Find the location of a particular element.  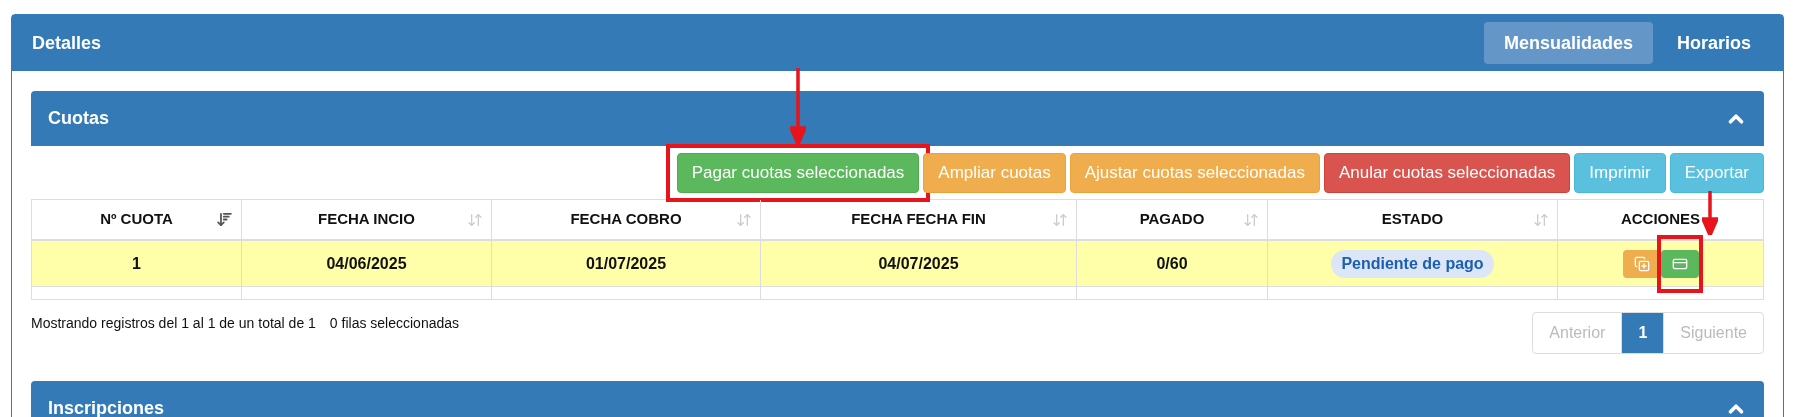

section-title: Inscripciones is located at coordinates (106, 407).